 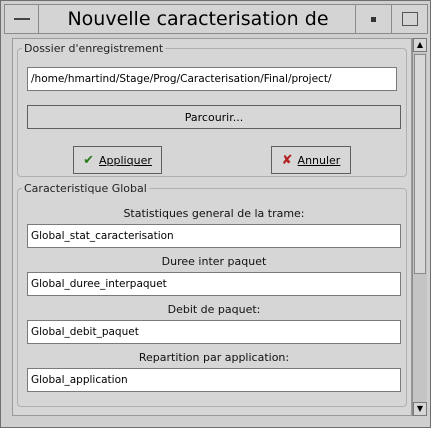 I want to click on window-menu-button, so click(x=22, y=19).